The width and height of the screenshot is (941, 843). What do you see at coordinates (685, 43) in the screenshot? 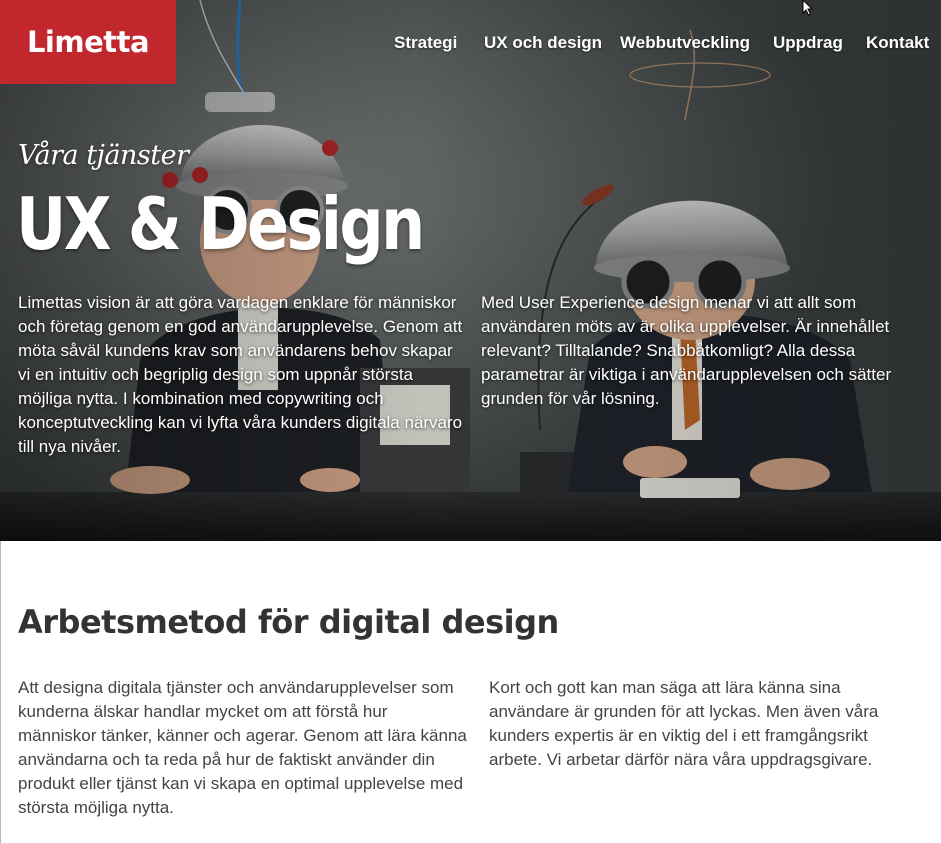
I see `nav-item-webbutveckling: Webbutveckling` at bounding box center [685, 43].